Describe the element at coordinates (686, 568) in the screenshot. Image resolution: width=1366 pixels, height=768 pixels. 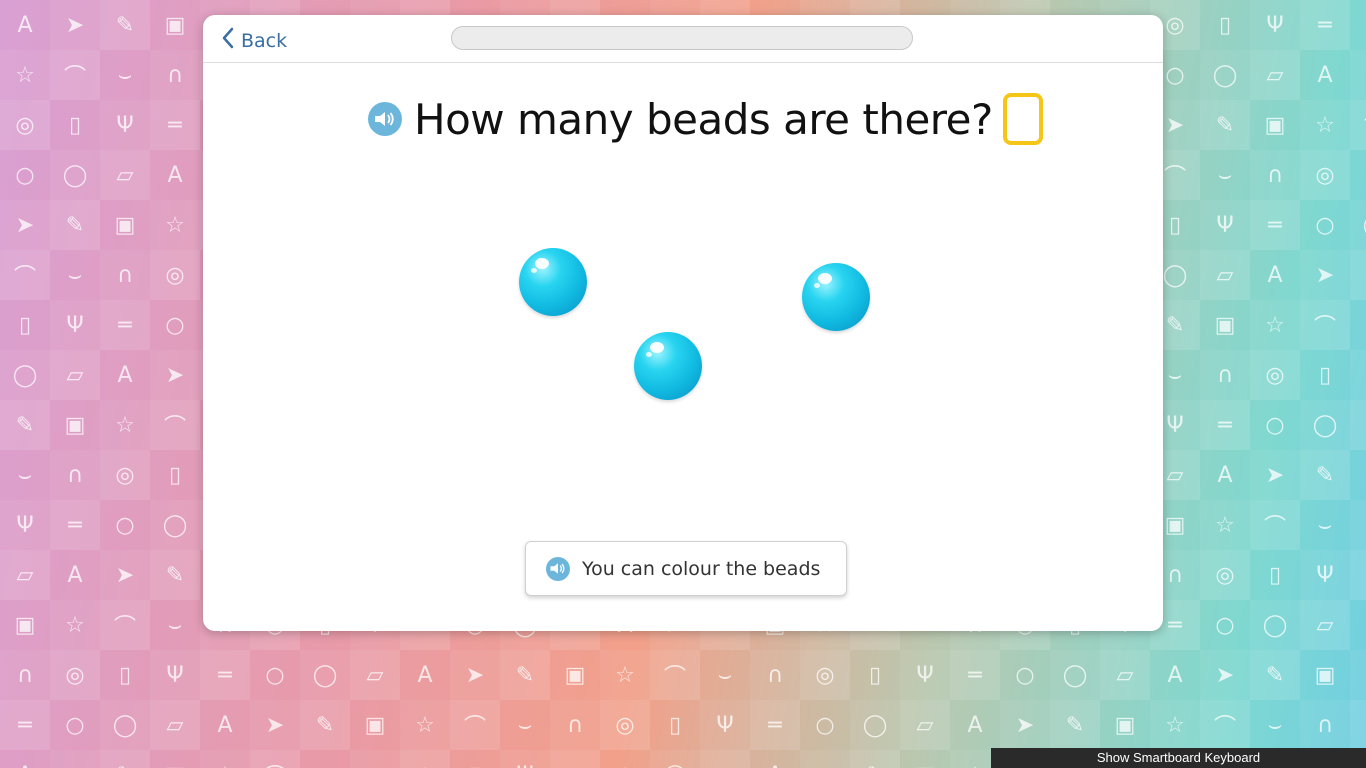
I see `colour-beads-hint-button: You can colour the beads` at that location.